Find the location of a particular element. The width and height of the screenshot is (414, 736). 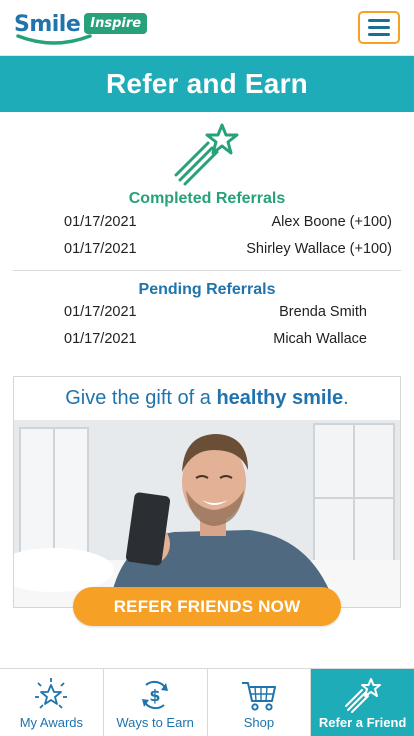

promo-headline: Give the gift of a healthy smile . is located at coordinates (207, 398).